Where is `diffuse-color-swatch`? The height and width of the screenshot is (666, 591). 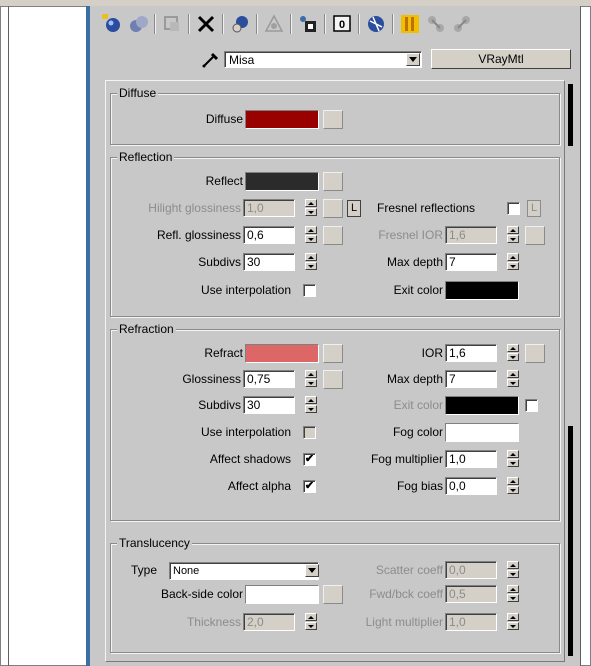
diffuse-color-swatch is located at coordinates (282, 119).